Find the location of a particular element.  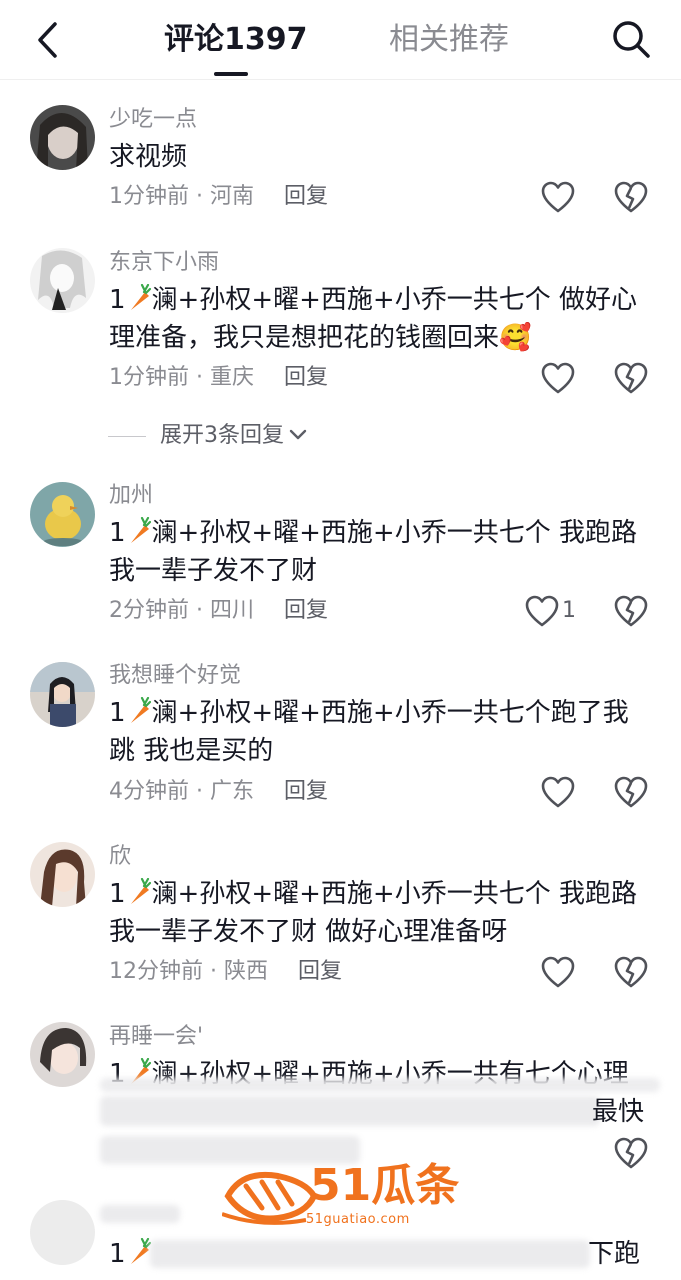

comment-location: 四川 is located at coordinates (231, 610).